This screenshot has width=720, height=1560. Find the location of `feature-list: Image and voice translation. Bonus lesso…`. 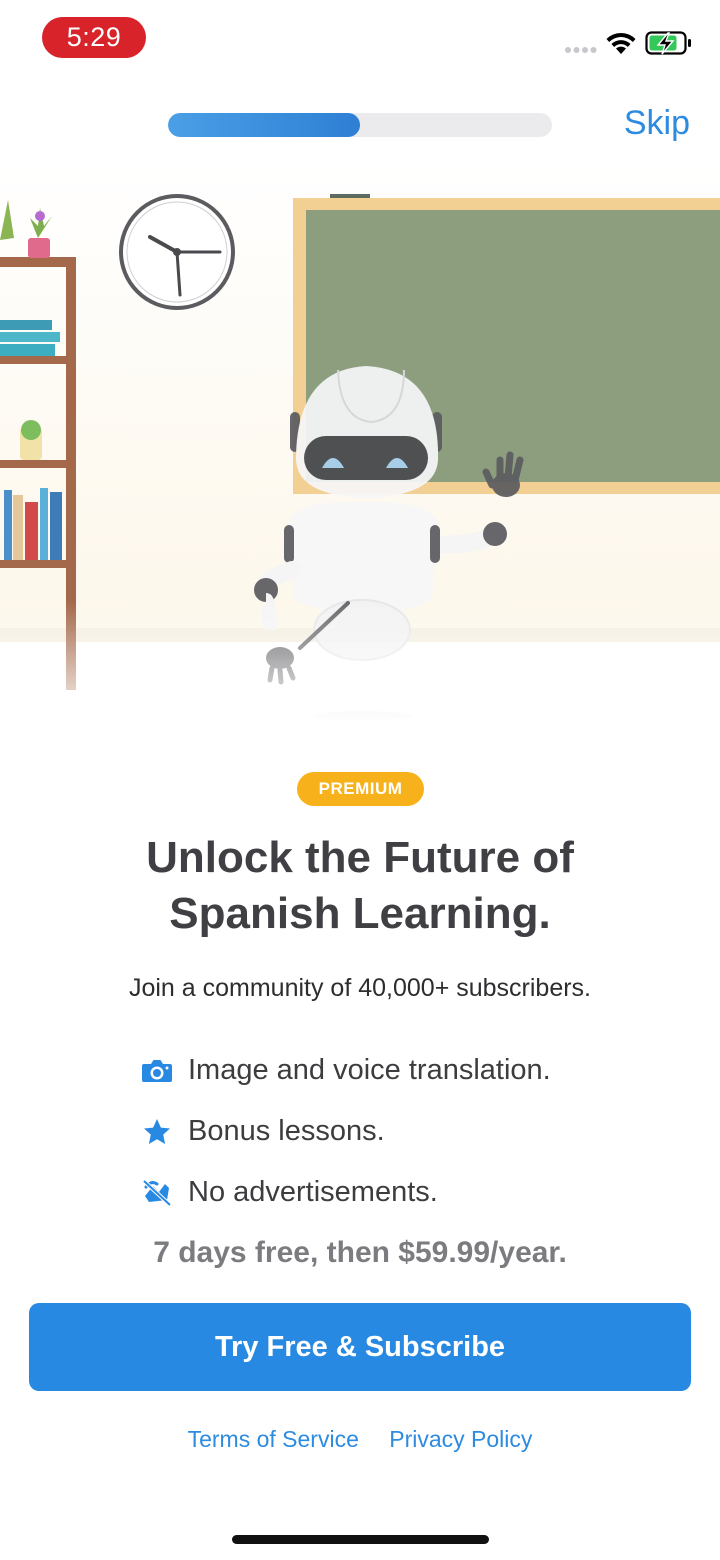

feature-list: Image and voice translation. Bonus lesso… is located at coordinates (380, 1131).